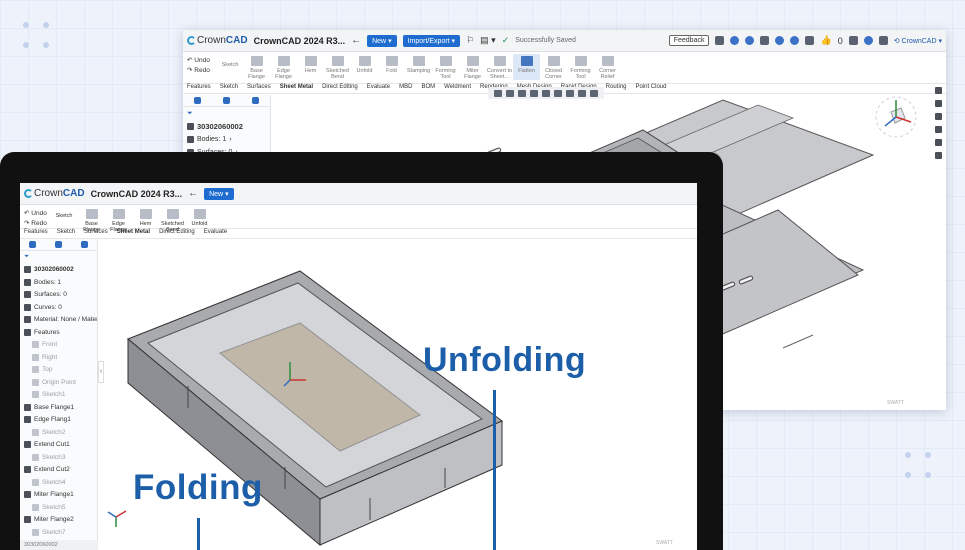 This screenshot has height=550, width=965. Describe the element at coordinates (505, 360) in the screenshot. I see `unfolding-caption: Unfolding` at that location.